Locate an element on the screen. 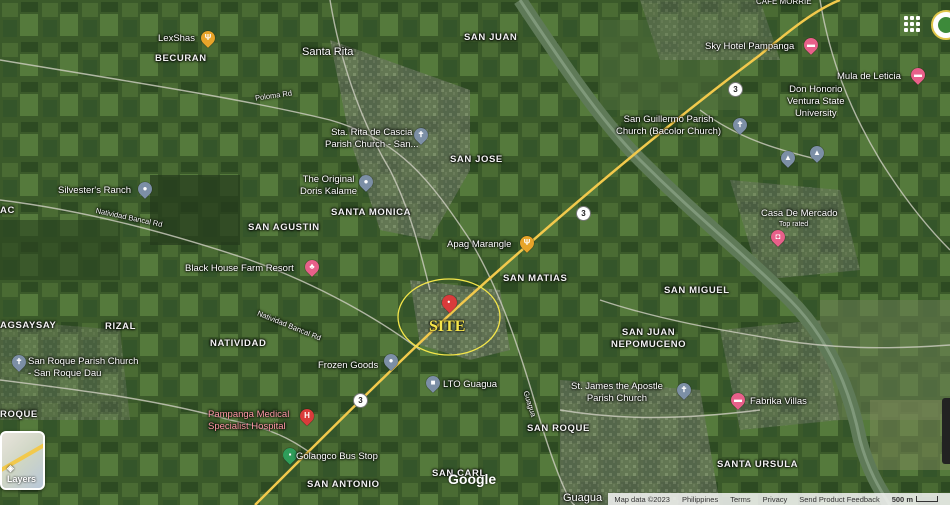 This screenshot has height=505, width=950. place-pin-doris-kalame: ● is located at coordinates (366, 182).